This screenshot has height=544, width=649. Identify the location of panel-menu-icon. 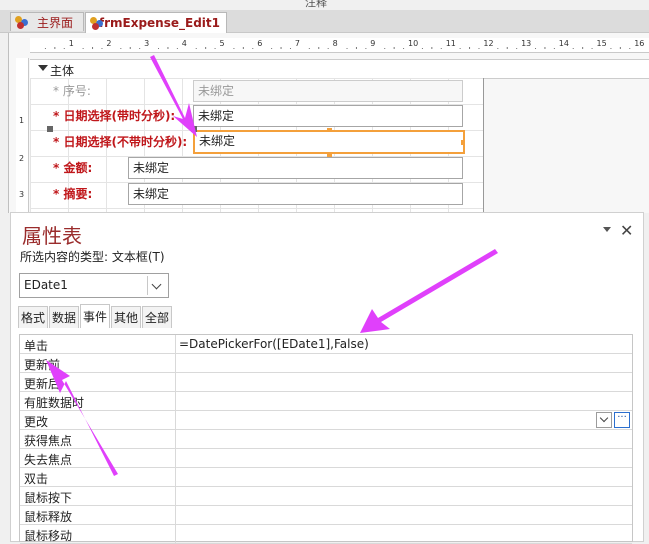
(607, 229).